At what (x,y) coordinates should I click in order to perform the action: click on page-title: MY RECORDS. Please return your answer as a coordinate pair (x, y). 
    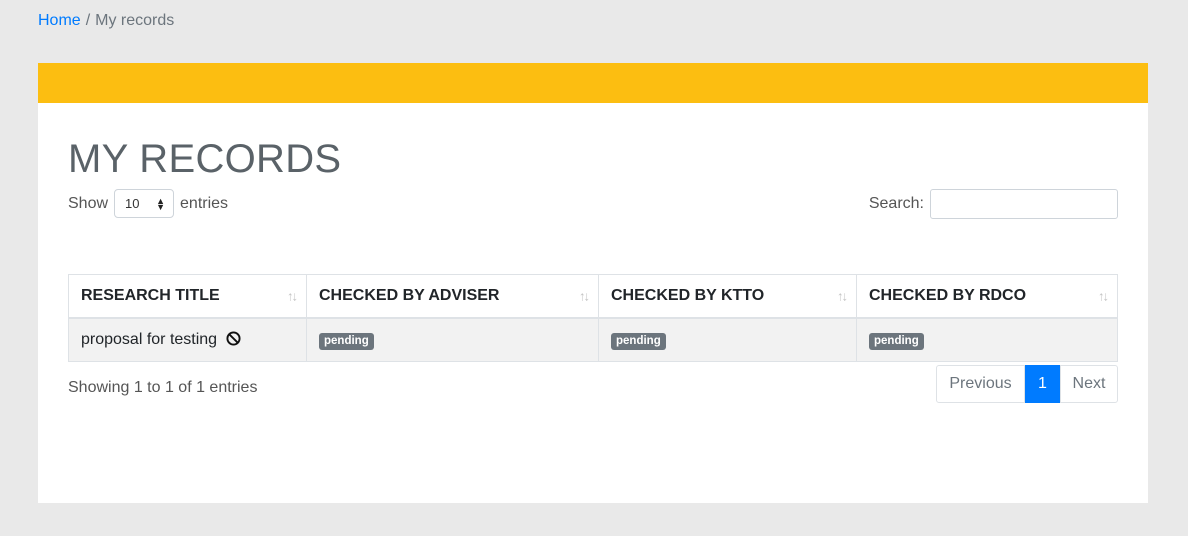
    Looking at the image, I should click on (205, 159).